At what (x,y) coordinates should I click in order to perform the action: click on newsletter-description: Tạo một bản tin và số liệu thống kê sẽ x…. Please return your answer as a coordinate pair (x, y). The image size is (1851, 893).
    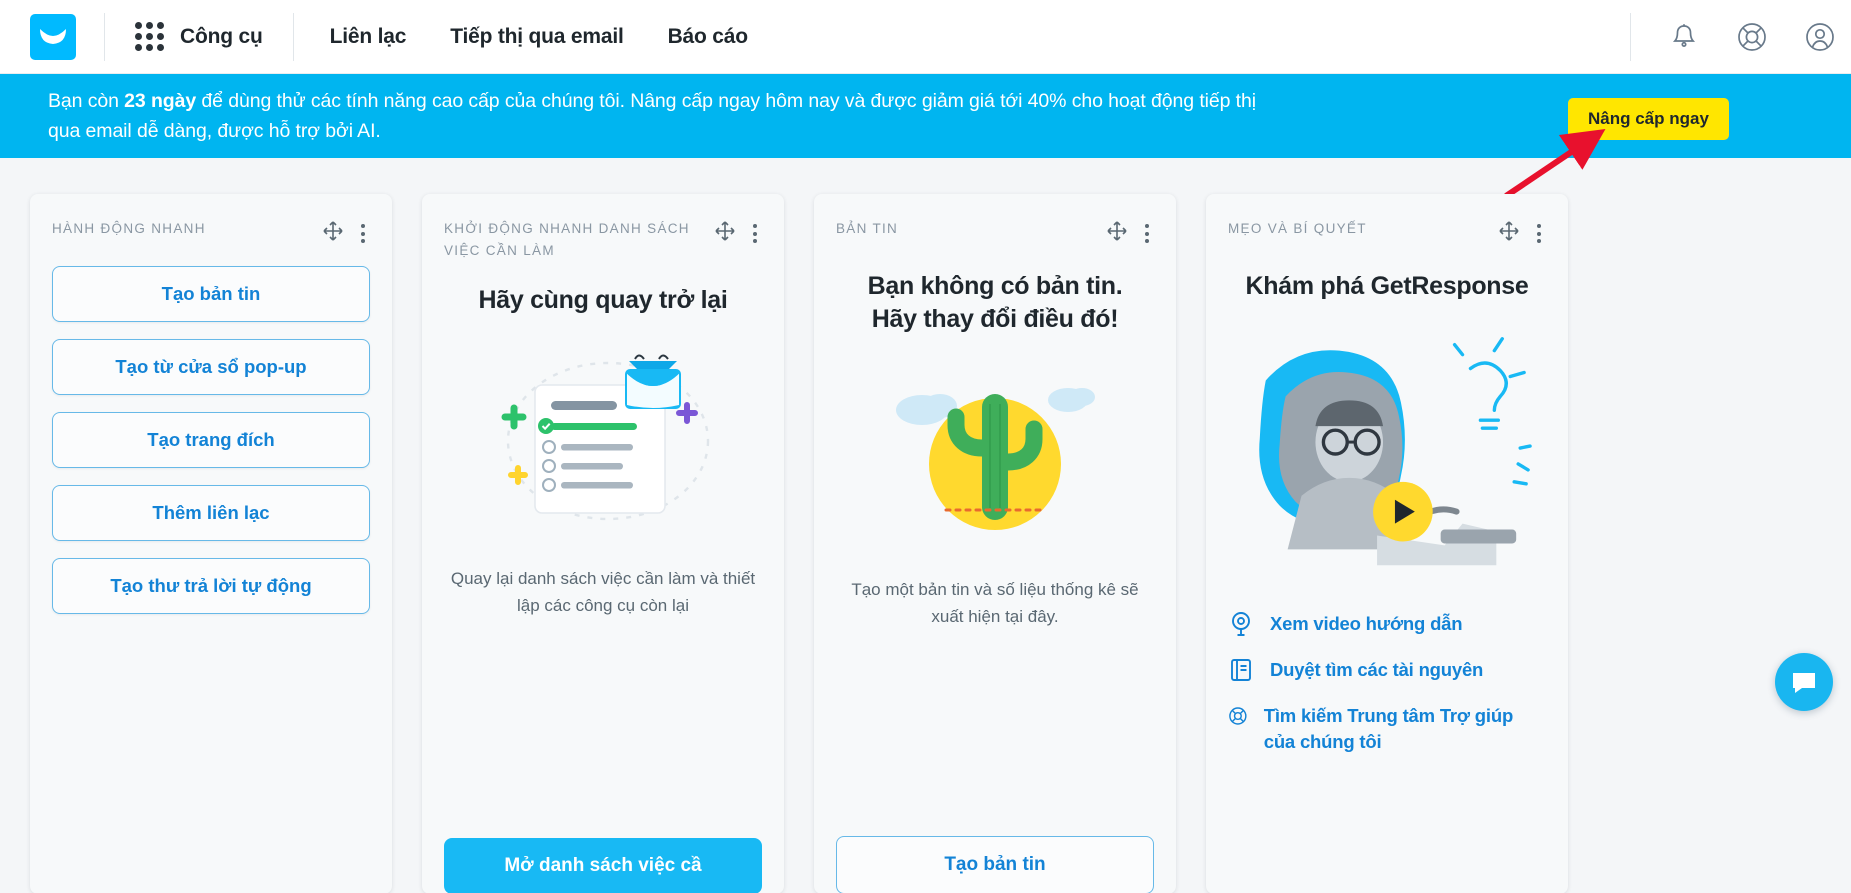
    Looking at the image, I should click on (995, 603).